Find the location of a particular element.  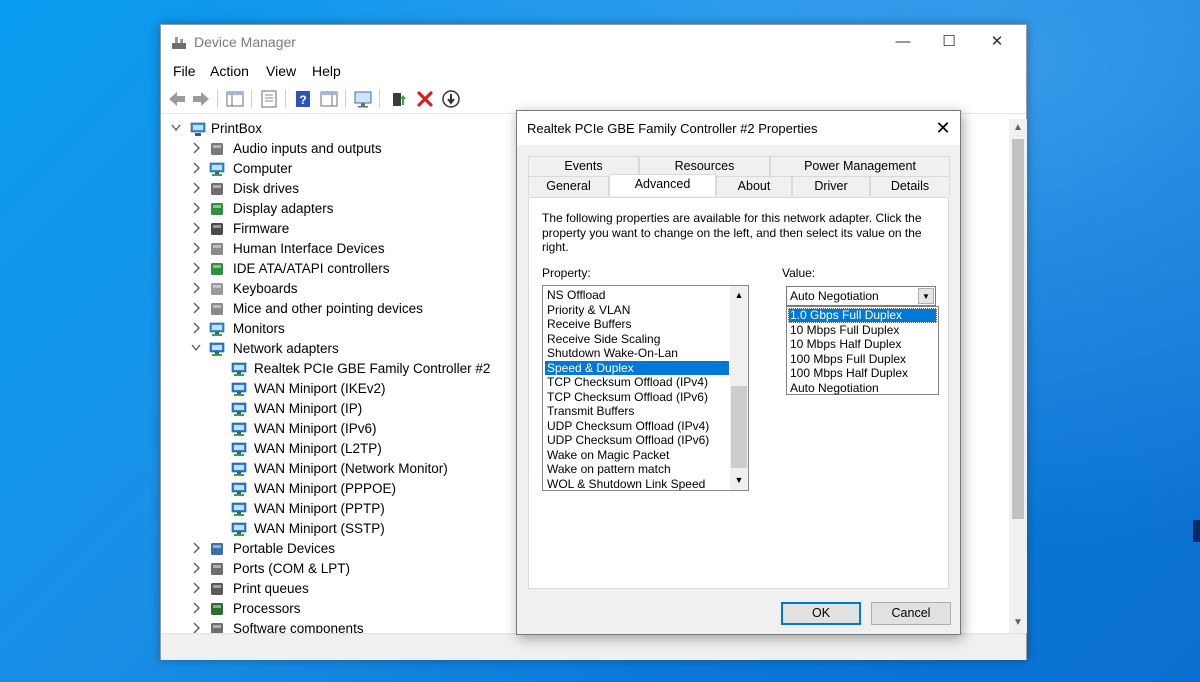

tree-category: Print queues is located at coordinates (338, 589).